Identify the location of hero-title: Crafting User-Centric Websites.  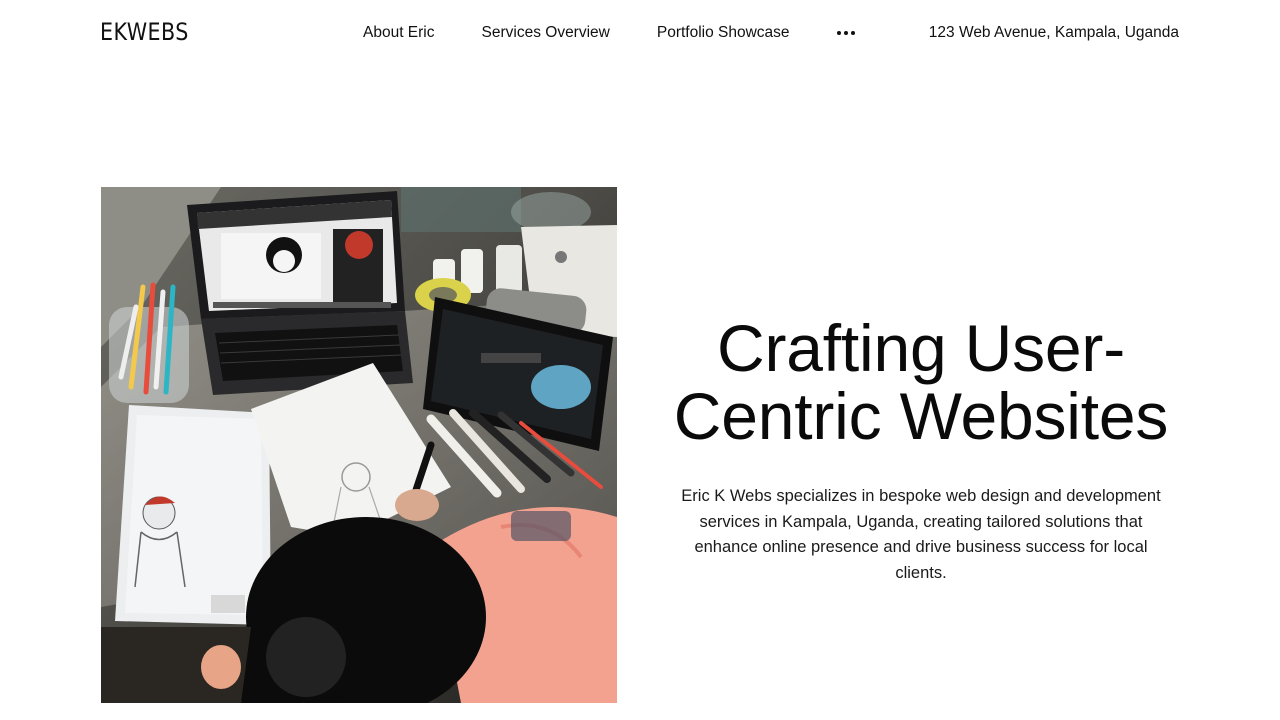
(921, 382).